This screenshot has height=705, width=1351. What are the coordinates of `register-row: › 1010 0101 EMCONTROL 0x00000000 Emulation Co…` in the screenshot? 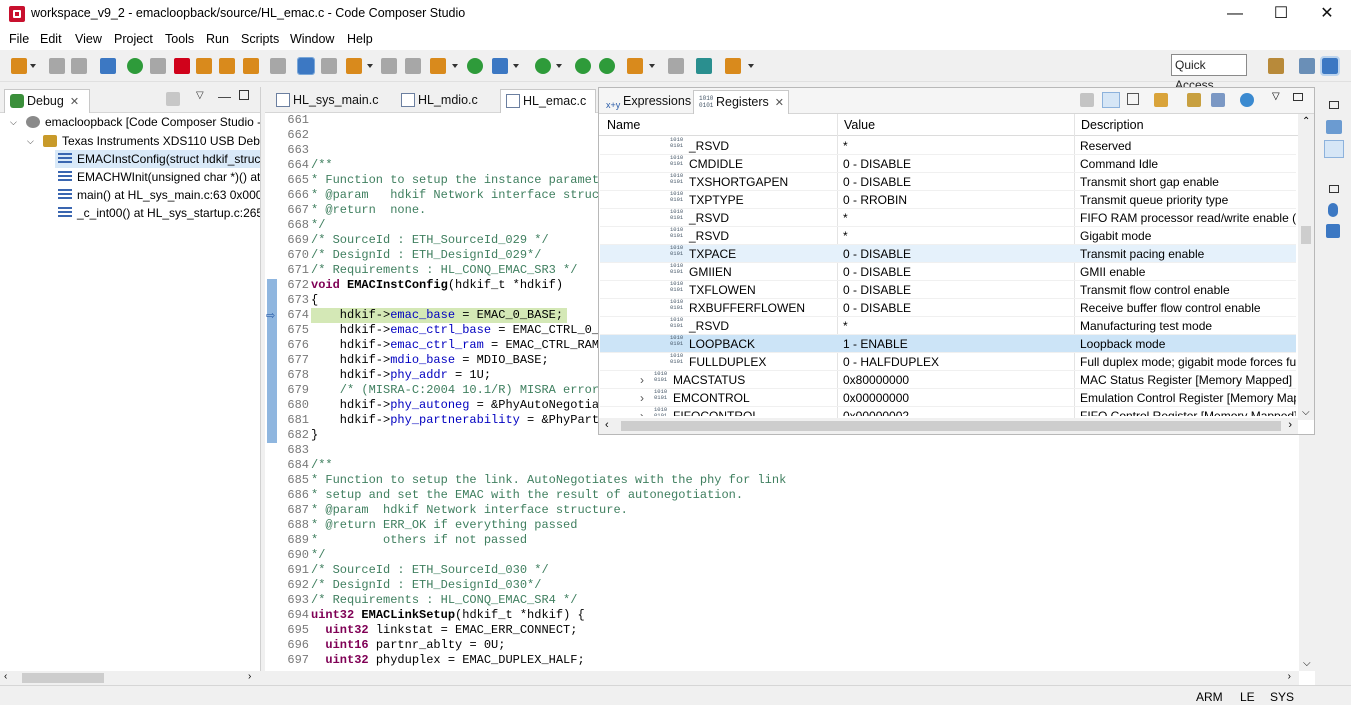 It's located at (948, 398).